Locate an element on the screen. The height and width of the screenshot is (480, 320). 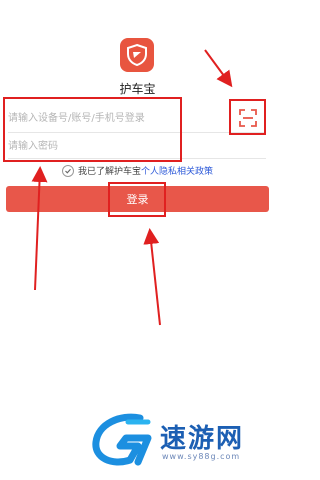
watermark-logo-icon is located at coordinates (122, 439).